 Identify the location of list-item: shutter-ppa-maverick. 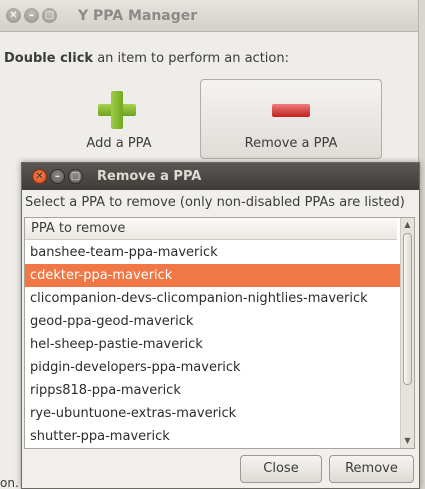
(216, 436).